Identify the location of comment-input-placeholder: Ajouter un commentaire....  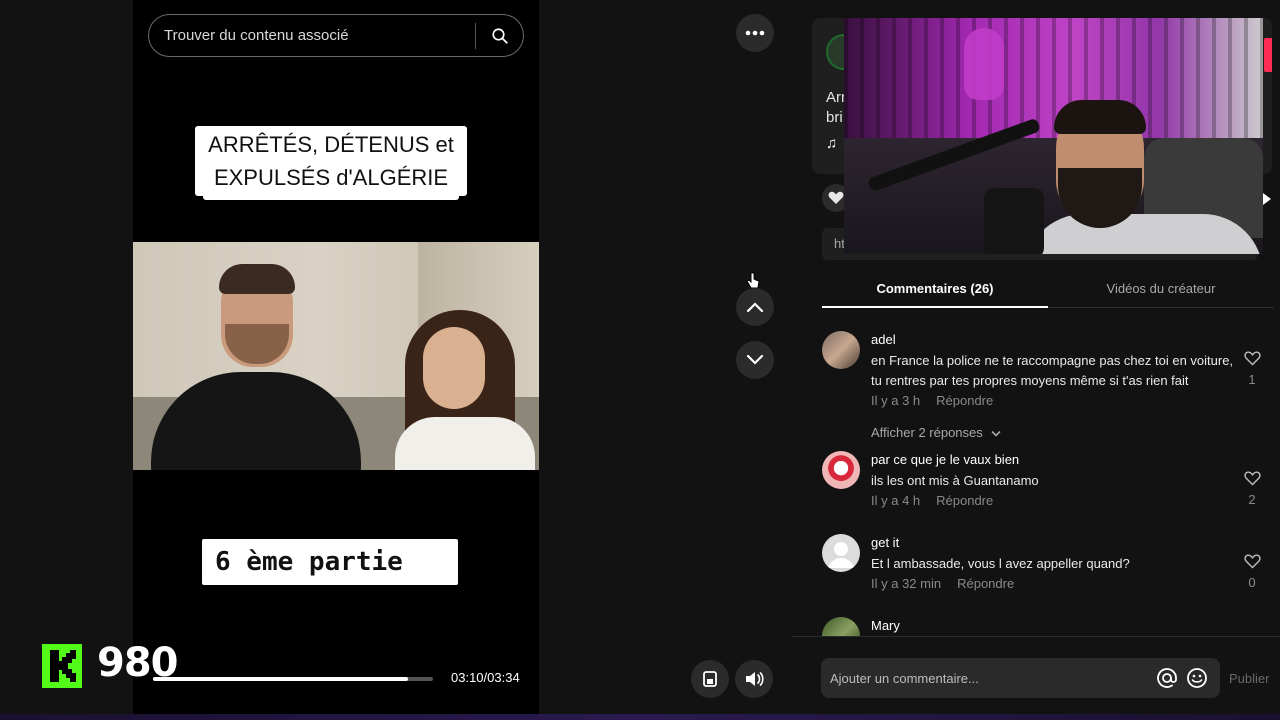
(904, 678).